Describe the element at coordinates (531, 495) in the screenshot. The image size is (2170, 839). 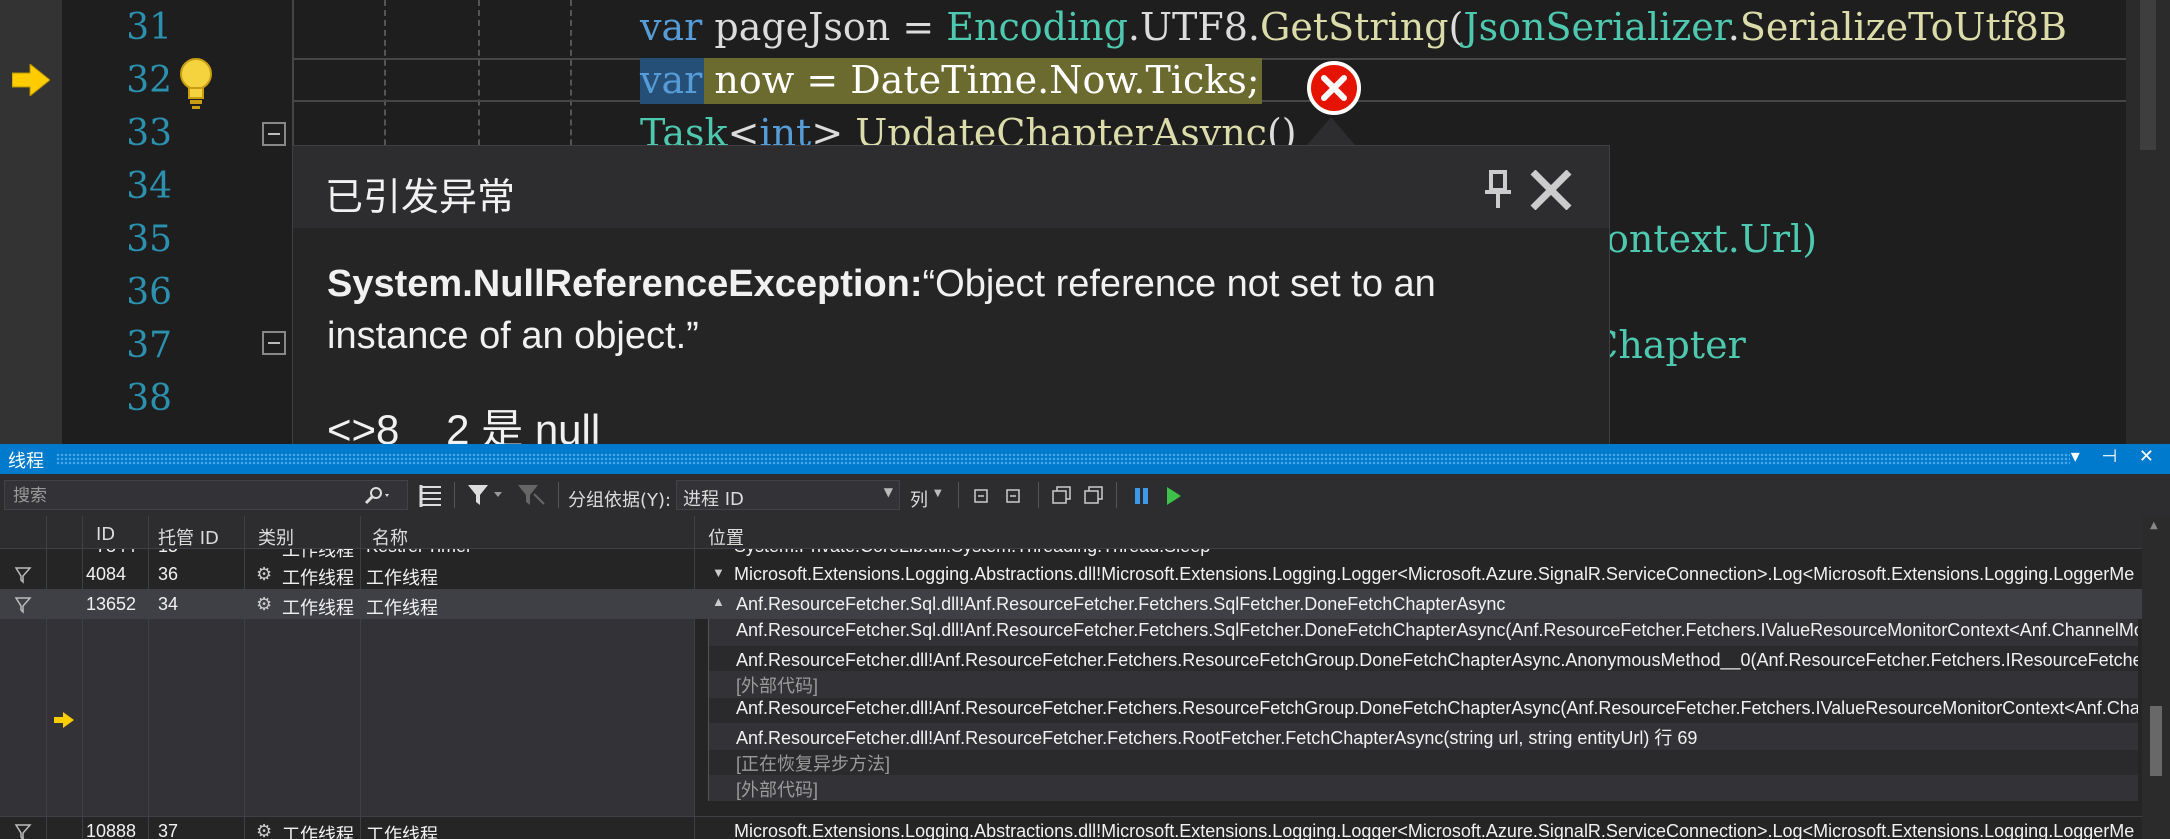
I see `filter-clear-icon` at that location.